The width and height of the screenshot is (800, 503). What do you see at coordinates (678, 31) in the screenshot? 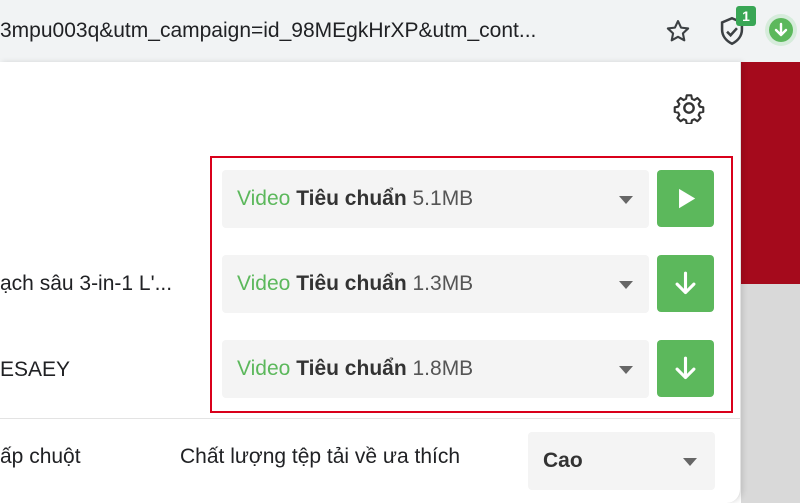
I see `bookmark-star-icon` at bounding box center [678, 31].